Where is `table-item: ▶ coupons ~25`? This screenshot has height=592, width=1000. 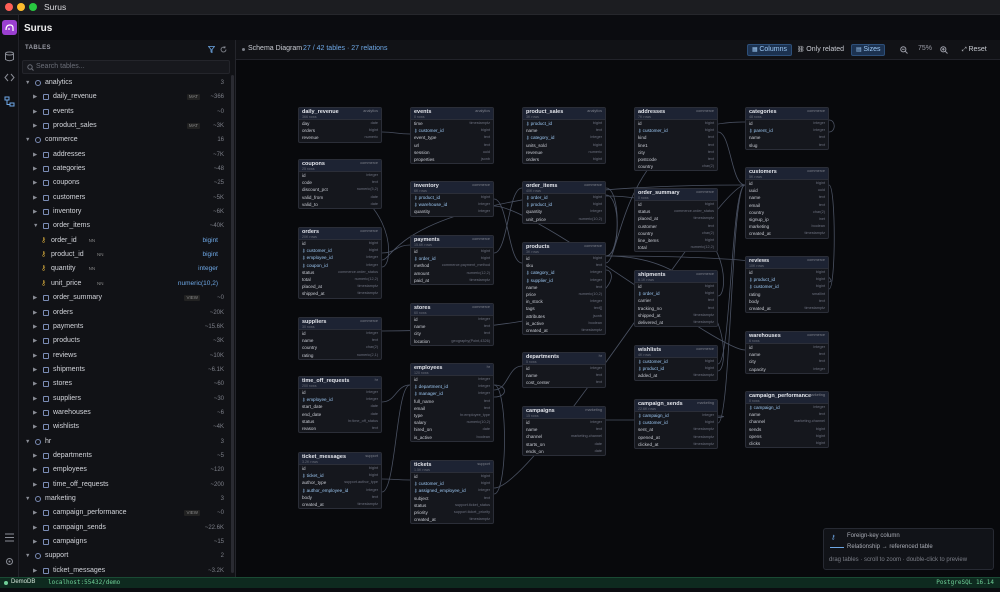
table-item: ▶ coupons ~25 is located at coordinates (124, 183).